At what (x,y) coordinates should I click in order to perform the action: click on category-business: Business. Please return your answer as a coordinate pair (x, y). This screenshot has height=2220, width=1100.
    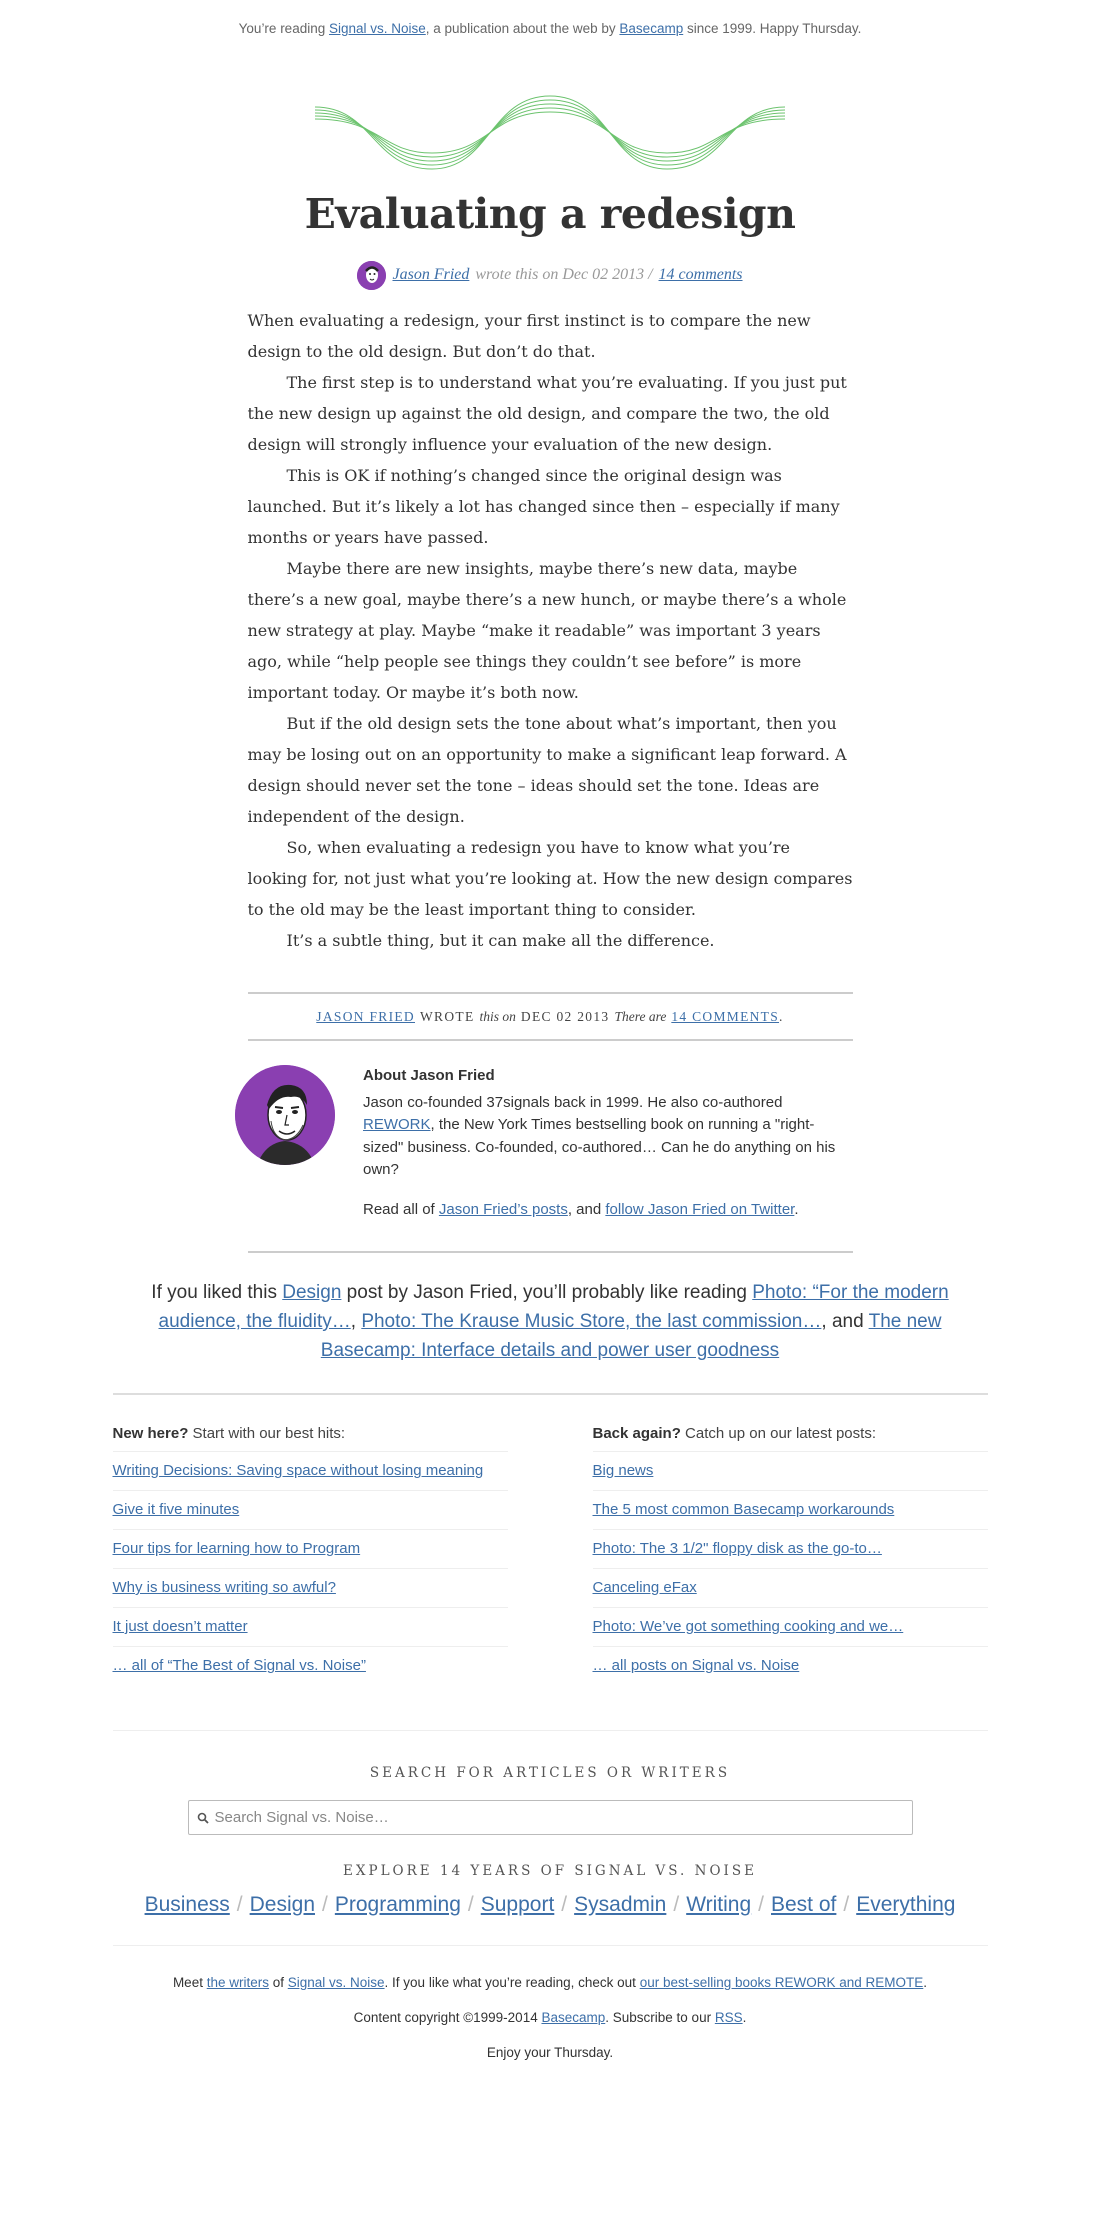
    Looking at the image, I should click on (187, 1904).